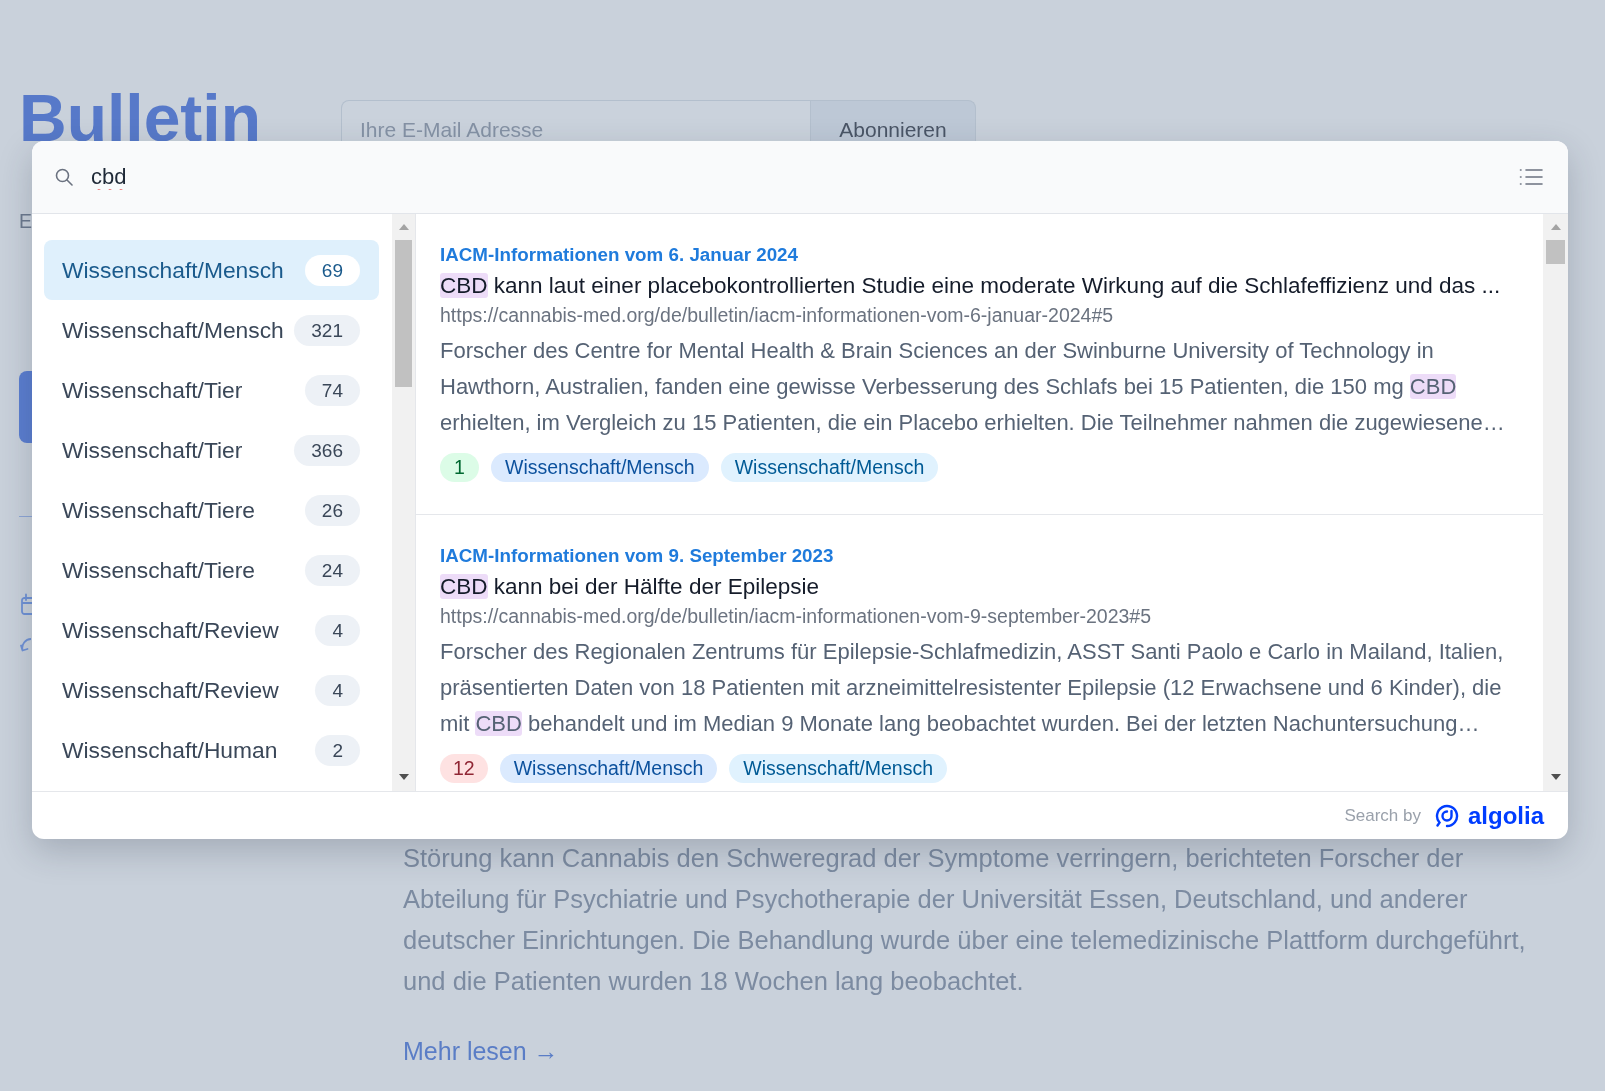 The image size is (1605, 1091). What do you see at coordinates (464, 768) in the screenshot?
I see `count-tag: 12` at bounding box center [464, 768].